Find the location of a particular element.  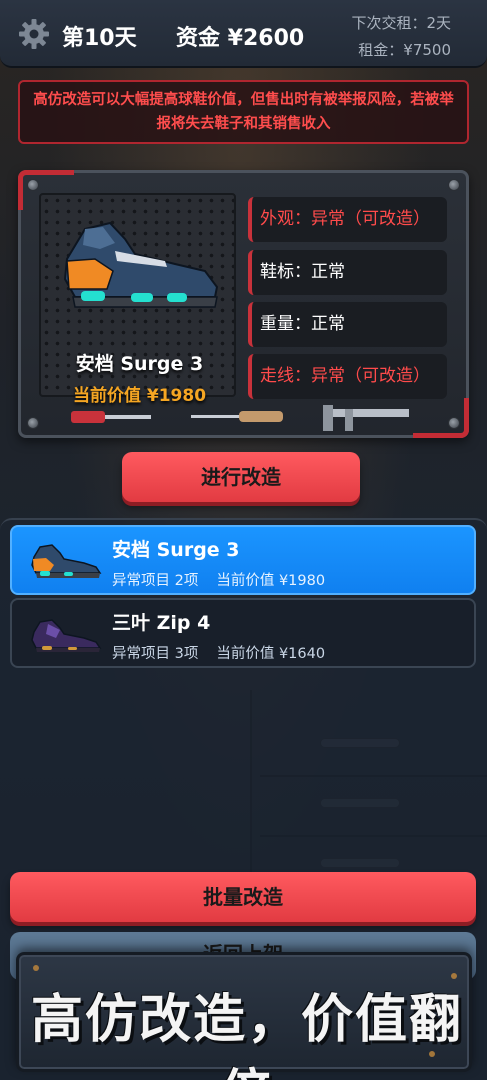

attribute-label: 鞋标：正常 is located at coordinates (302, 272).